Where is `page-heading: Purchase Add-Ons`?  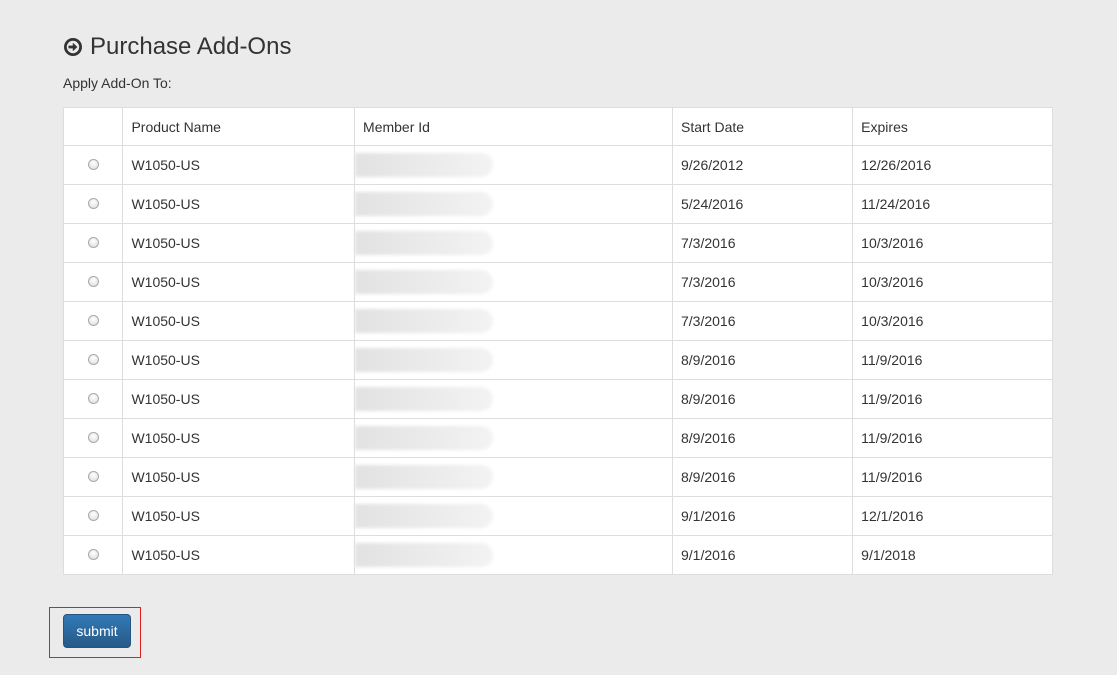 page-heading: Purchase Add-Ons is located at coordinates (177, 47).